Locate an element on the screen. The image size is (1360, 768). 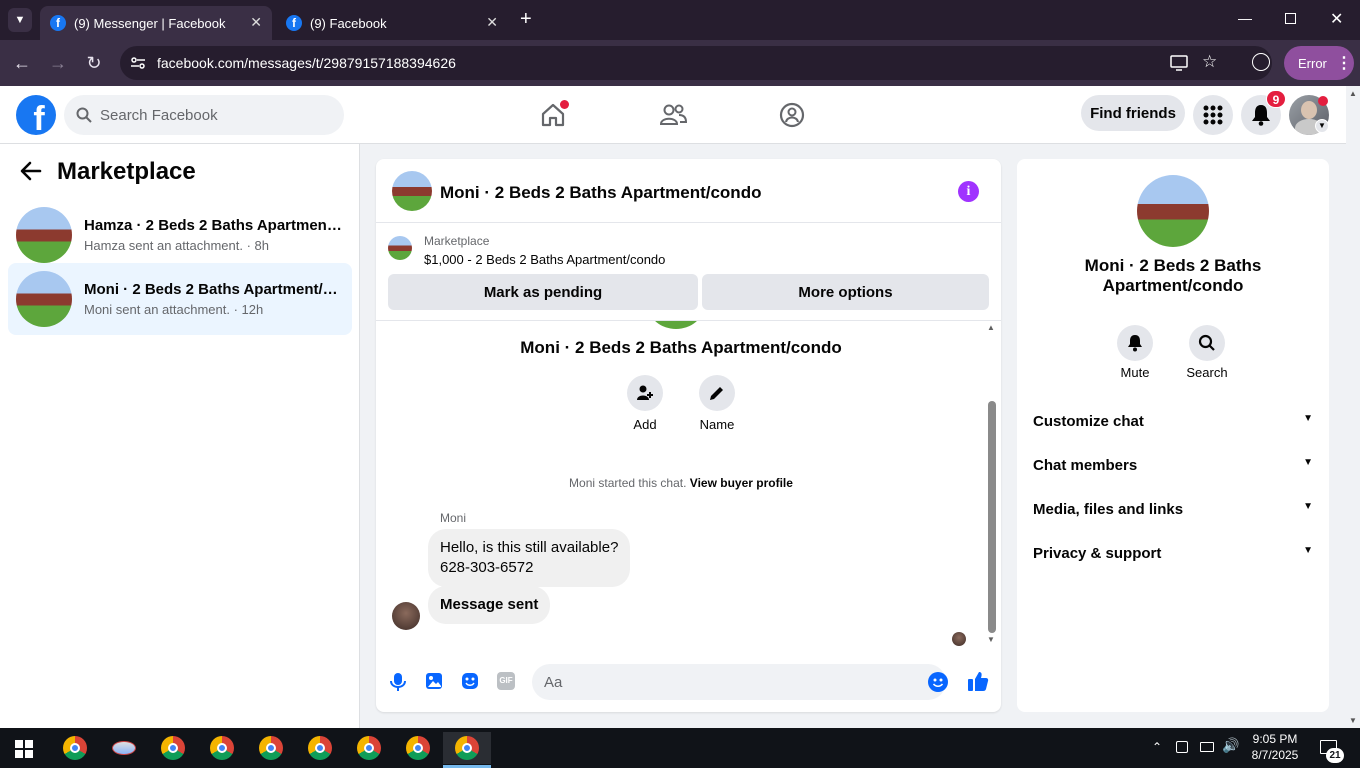
facebook-logo: f is located at coordinates (36, 115).